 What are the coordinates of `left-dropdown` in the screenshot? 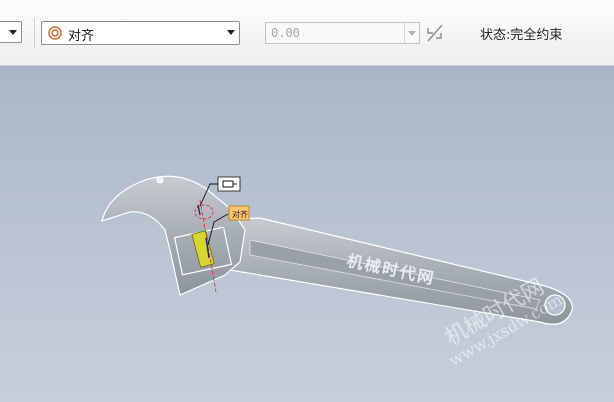 It's located at (11, 32).